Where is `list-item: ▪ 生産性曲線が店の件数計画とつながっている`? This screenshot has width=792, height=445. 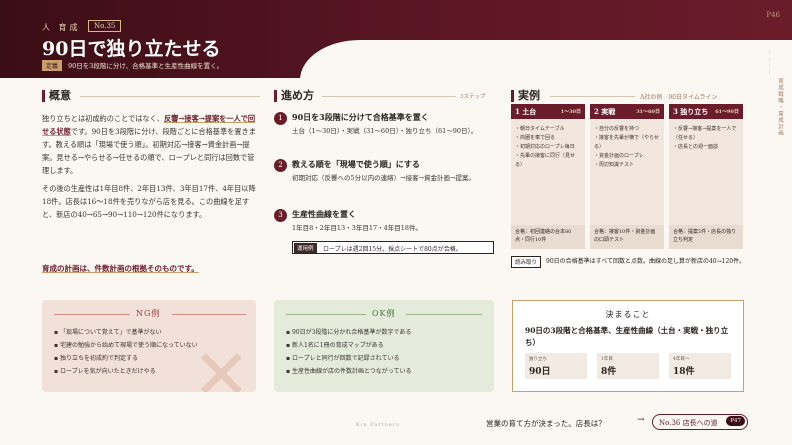 list-item: ▪ 生産性曲線が店の件数計画とつながっている is located at coordinates (349, 371).